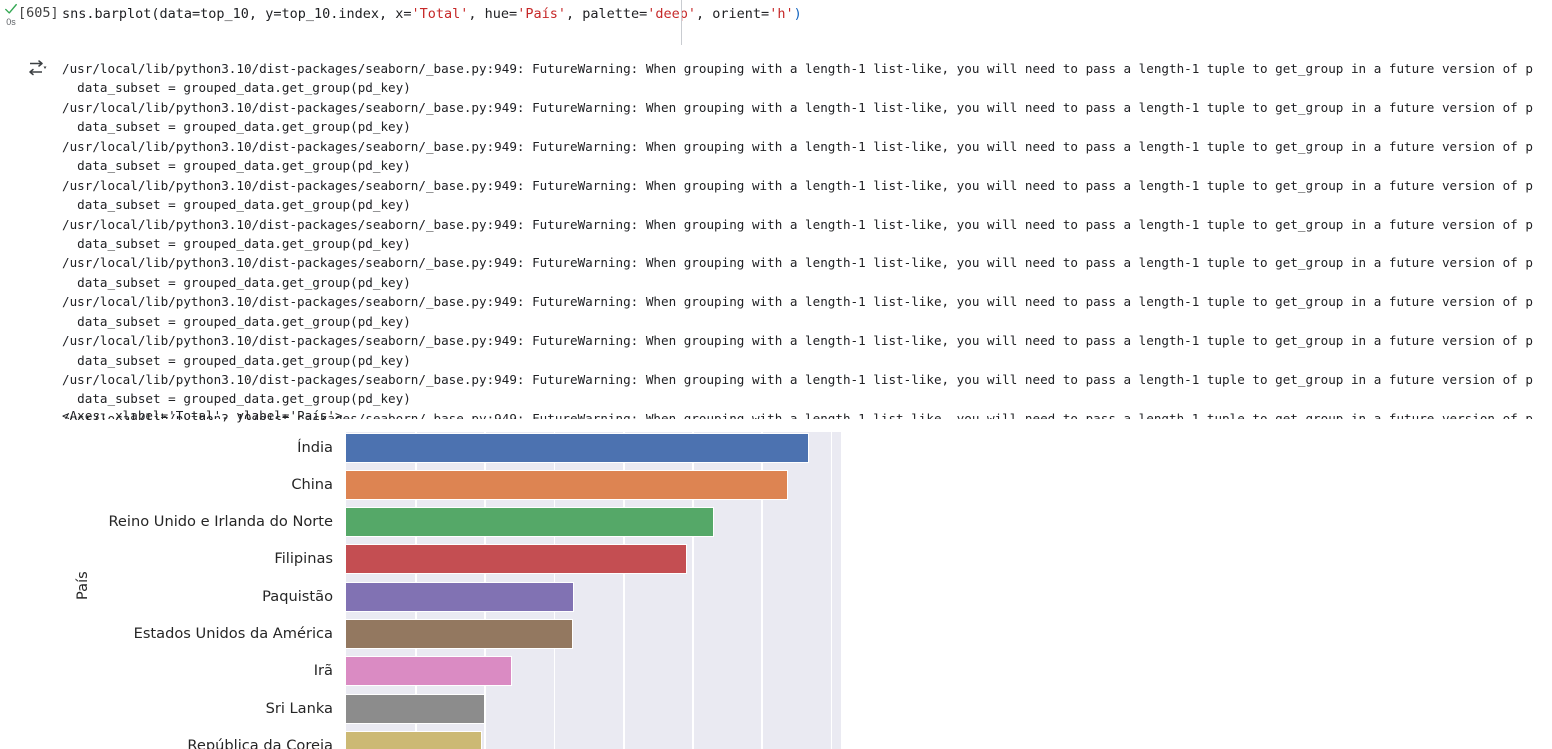 This screenshot has width=1552, height=749. I want to click on chart-y-tick-label: República da Coreia, so click(260, 742).